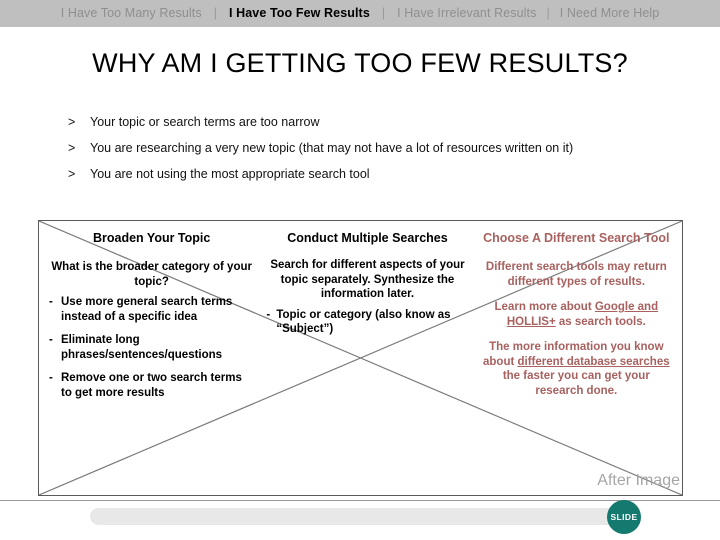 The width and height of the screenshot is (720, 540). What do you see at coordinates (360, 500) in the screenshot?
I see `bottom-divider` at bounding box center [360, 500].